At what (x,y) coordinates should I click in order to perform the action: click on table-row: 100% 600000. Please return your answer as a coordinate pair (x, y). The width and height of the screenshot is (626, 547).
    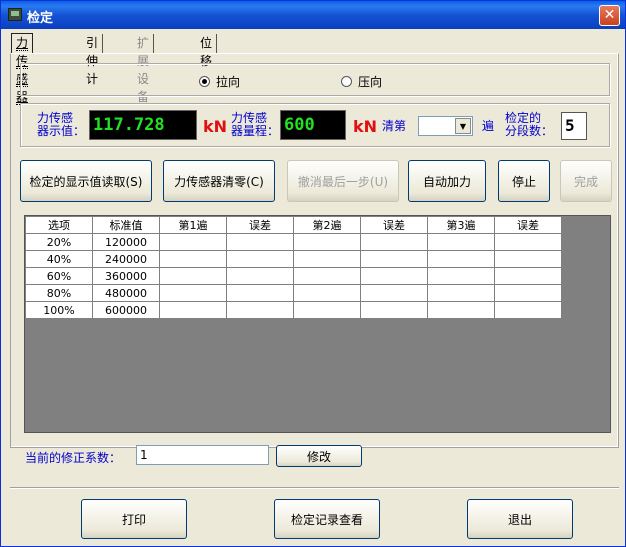
    Looking at the image, I should click on (293, 310).